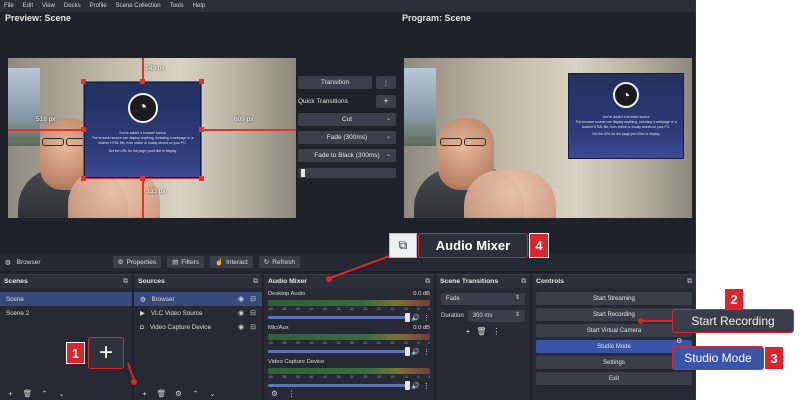 This screenshot has height=400, width=800. Describe the element at coordinates (483, 281) in the screenshot. I see `scene-transitions-dock-header: Scene Transitions ⧉` at that location.